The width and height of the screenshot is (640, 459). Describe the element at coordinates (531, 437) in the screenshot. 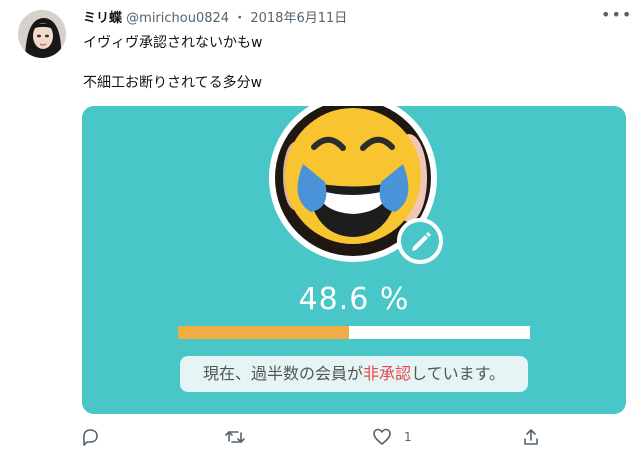

I see `share-icon` at that location.